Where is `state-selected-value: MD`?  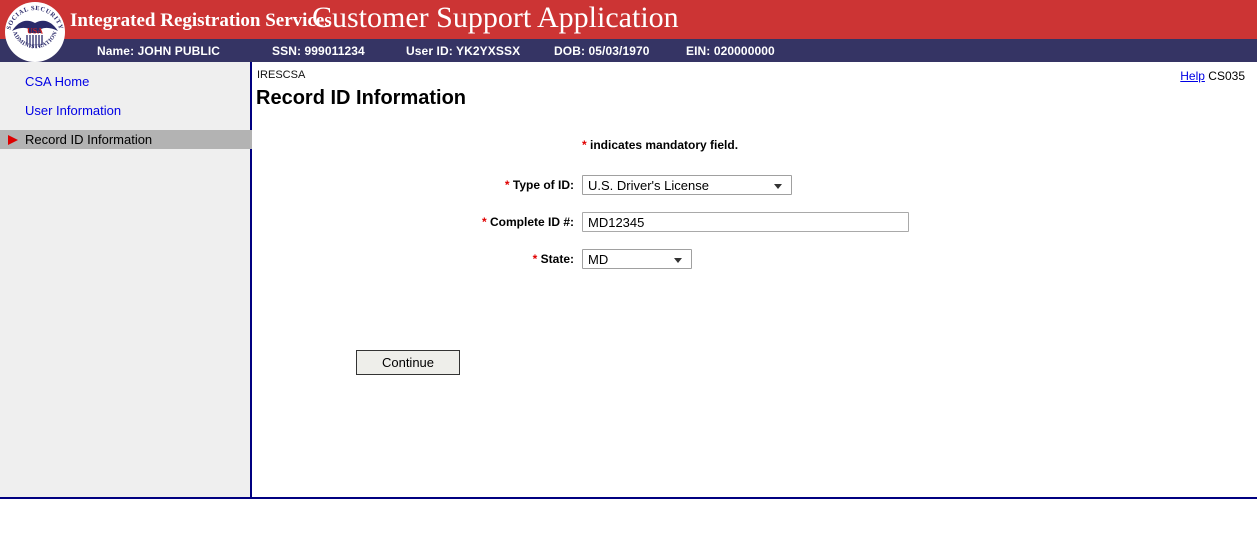
state-selected-value: MD is located at coordinates (598, 259).